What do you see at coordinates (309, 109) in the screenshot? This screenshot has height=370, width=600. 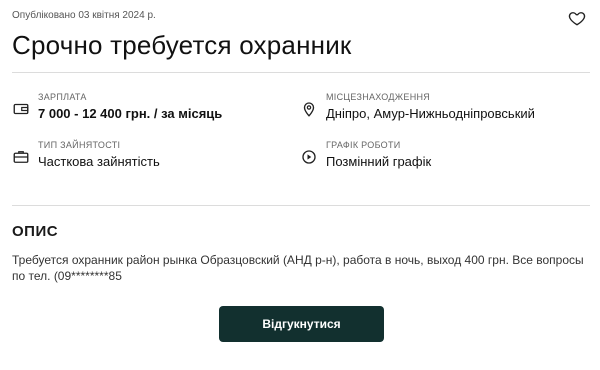 I see `location-pin-icon` at bounding box center [309, 109].